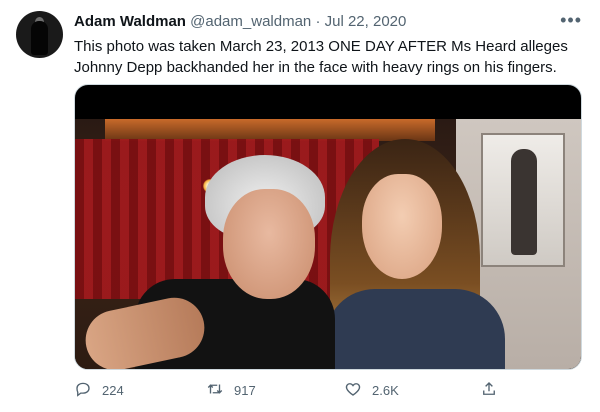  I want to click on author-handle: @adam_waldman, so click(250, 21).